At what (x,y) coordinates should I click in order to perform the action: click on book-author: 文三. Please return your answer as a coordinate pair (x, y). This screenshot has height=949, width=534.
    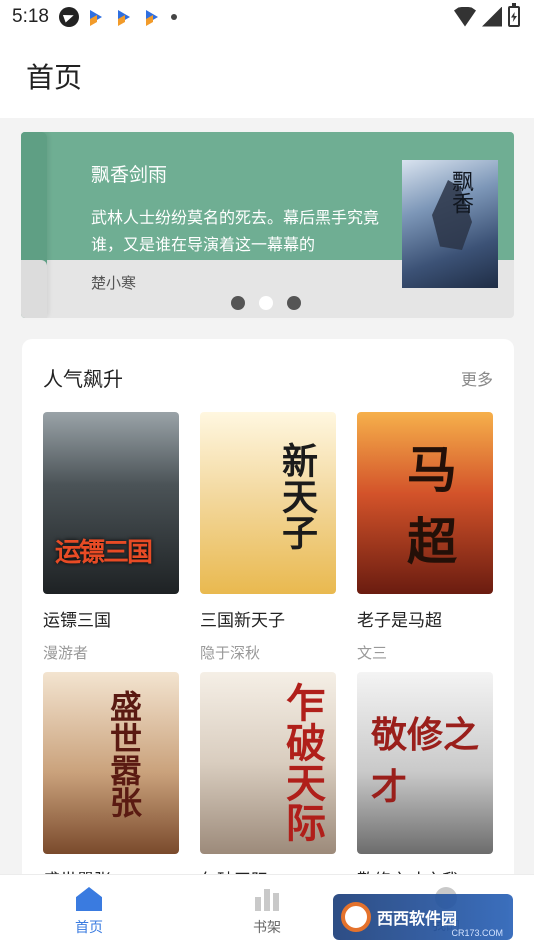
    Looking at the image, I should click on (372, 653).